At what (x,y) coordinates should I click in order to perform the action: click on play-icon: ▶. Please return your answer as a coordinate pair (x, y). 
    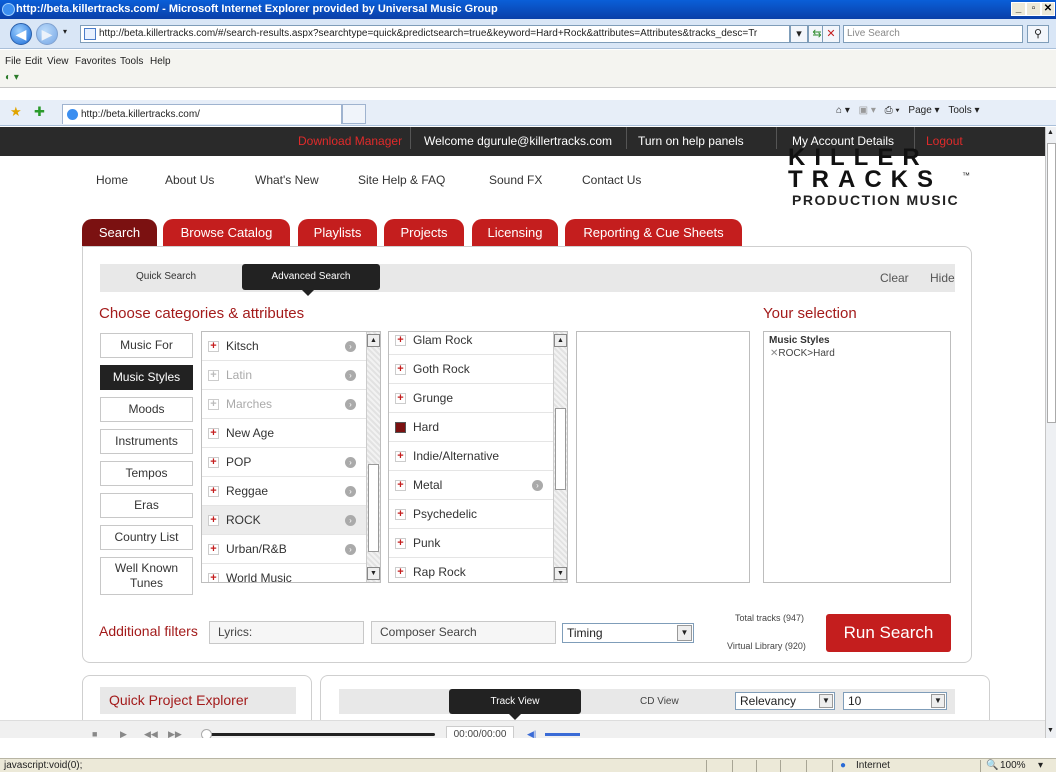
    Looking at the image, I should click on (123, 733).